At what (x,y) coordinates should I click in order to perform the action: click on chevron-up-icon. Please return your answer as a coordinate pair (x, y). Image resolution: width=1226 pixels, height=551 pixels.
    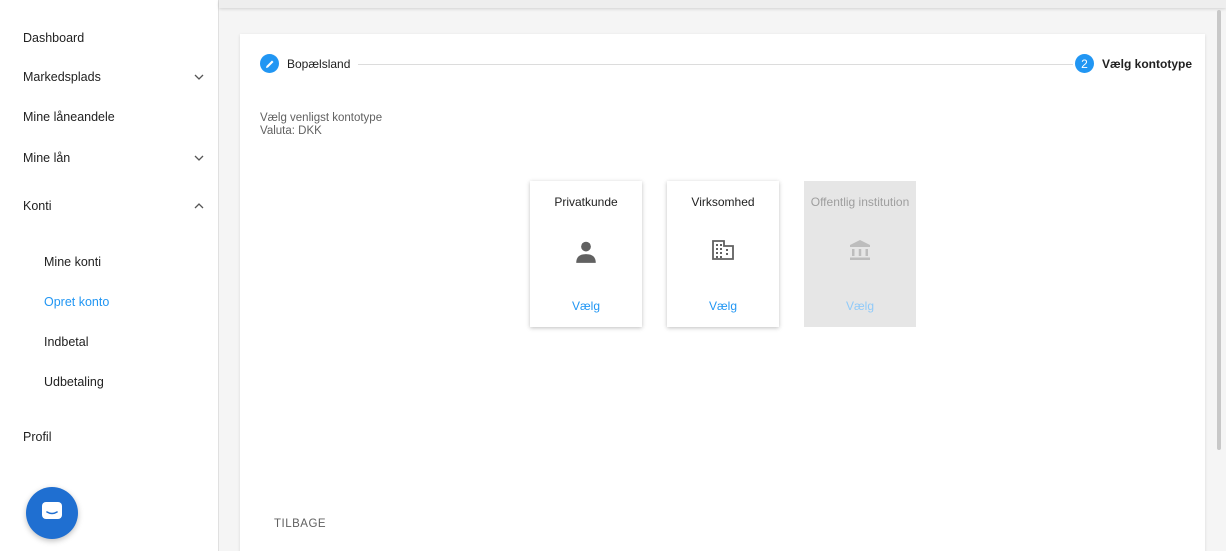
    Looking at the image, I should click on (199, 206).